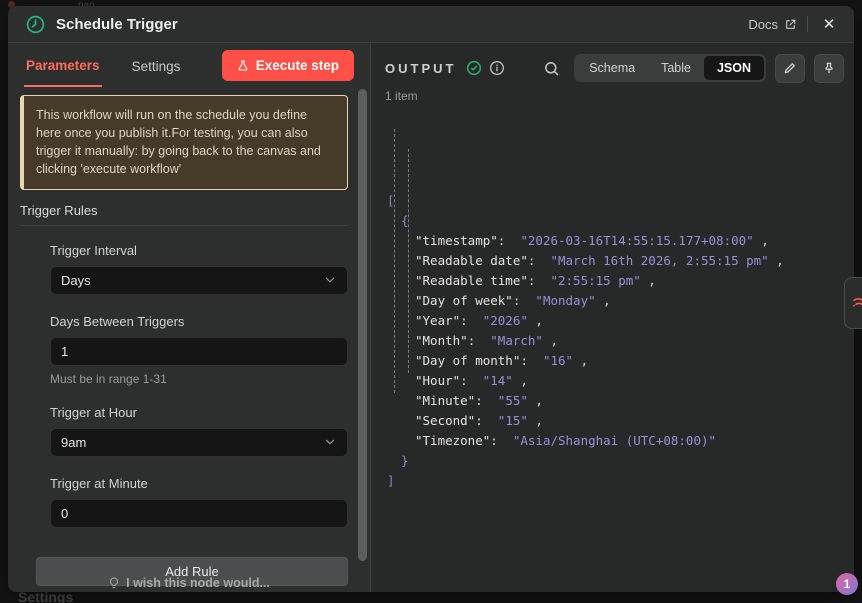 The width and height of the screenshot is (862, 603). Describe the element at coordinates (485, 68) in the screenshot. I see `output-status-icons` at that location.